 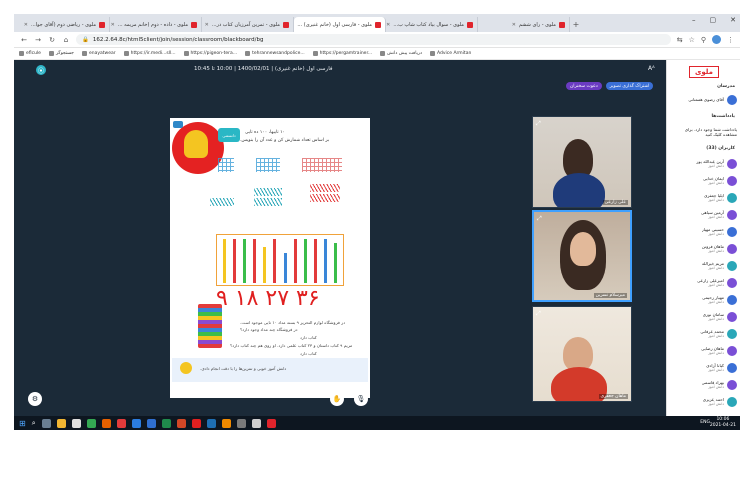 I want to click on system-clock: 10:06 2021-04-21, so click(x=723, y=423).